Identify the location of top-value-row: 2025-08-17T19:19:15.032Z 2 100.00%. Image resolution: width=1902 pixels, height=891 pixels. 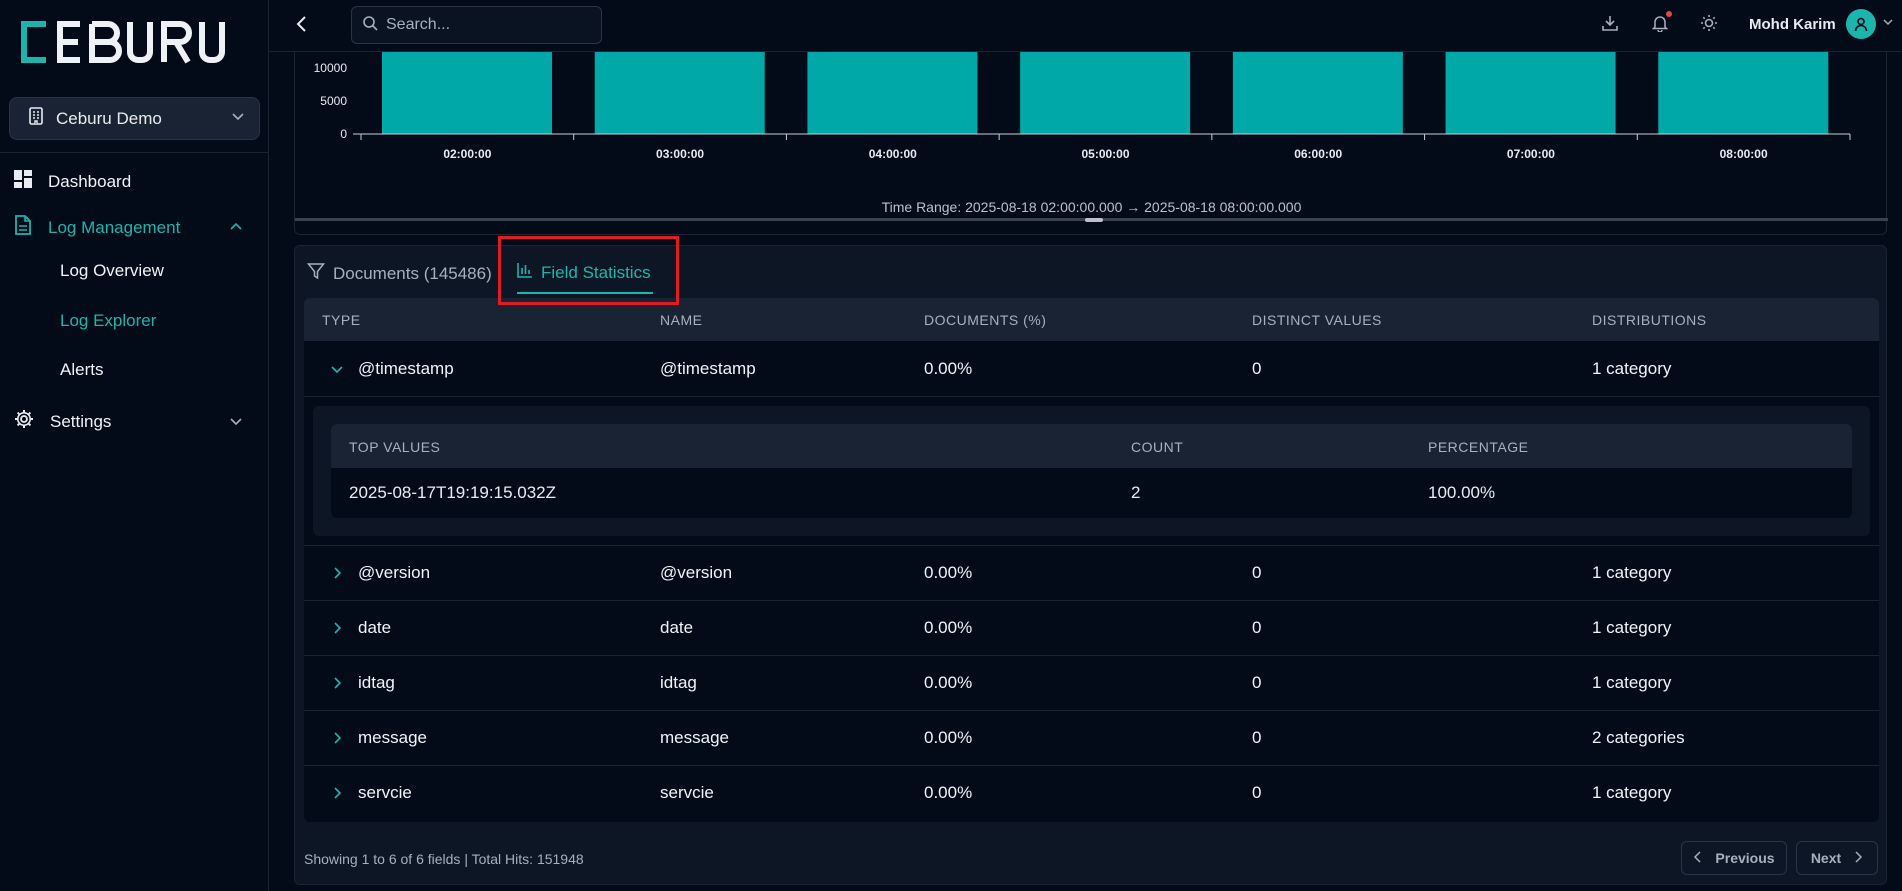
(1091, 493).